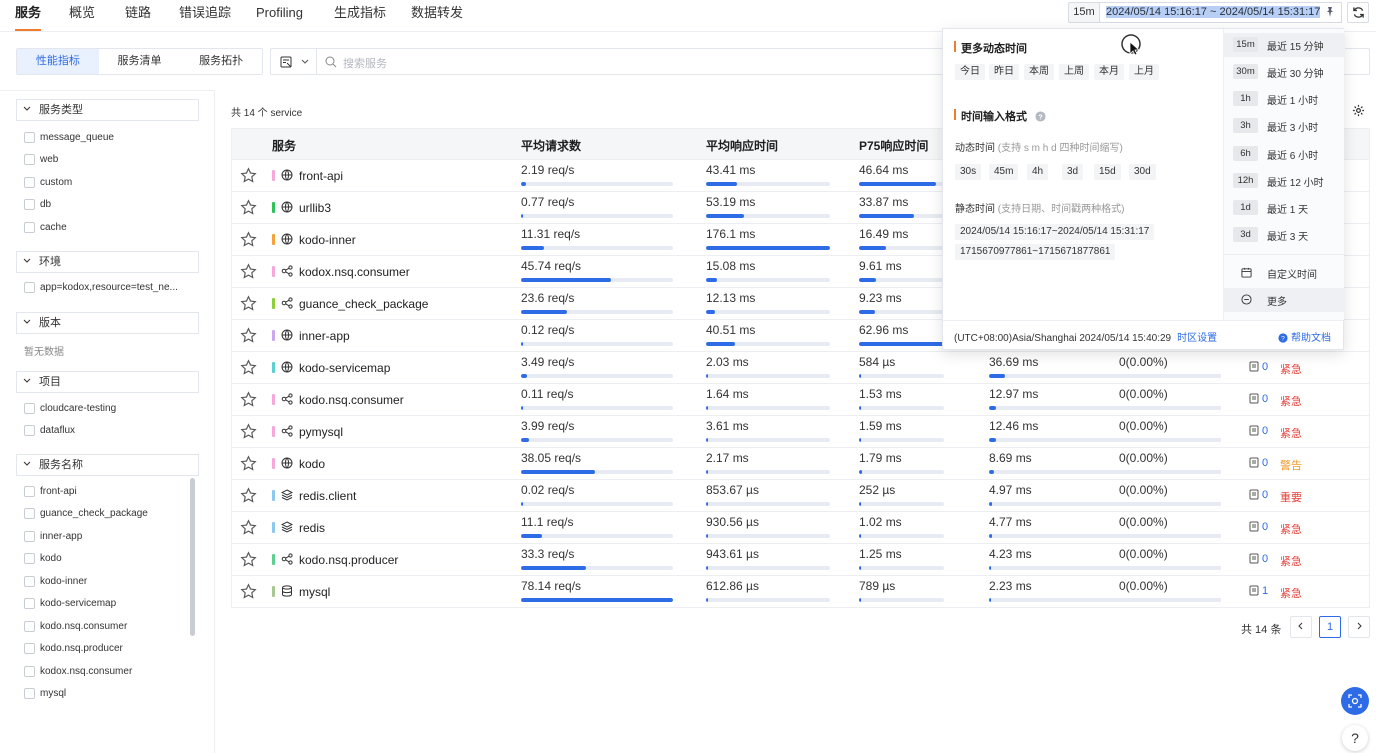 Image resolution: width=1376 pixels, height=753 pixels. Describe the element at coordinates (1284, 235) in the screenshot. I see `quick-range-item: 3d 最近 3 天` at that location.